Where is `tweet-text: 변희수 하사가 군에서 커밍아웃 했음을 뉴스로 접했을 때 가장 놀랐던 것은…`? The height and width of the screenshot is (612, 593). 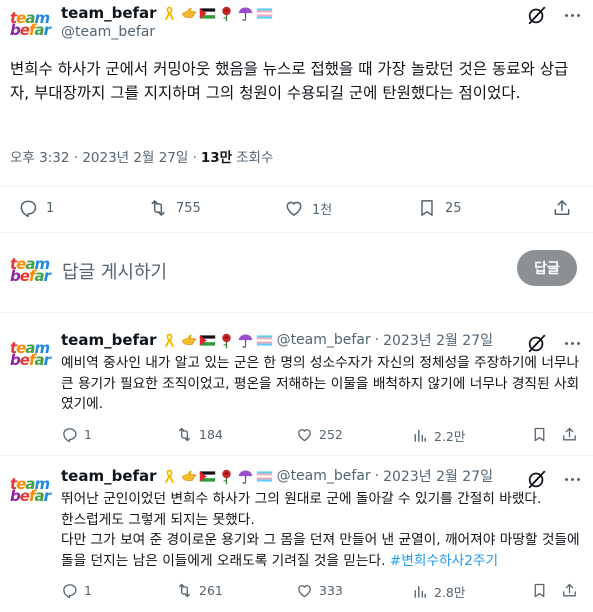
tweet-text: 변희수 하사가 군에서 커밍아웃 했음을 뉴스로 접했을 때 가장 놀랐던 것은… is located at coordinates (289, 81).